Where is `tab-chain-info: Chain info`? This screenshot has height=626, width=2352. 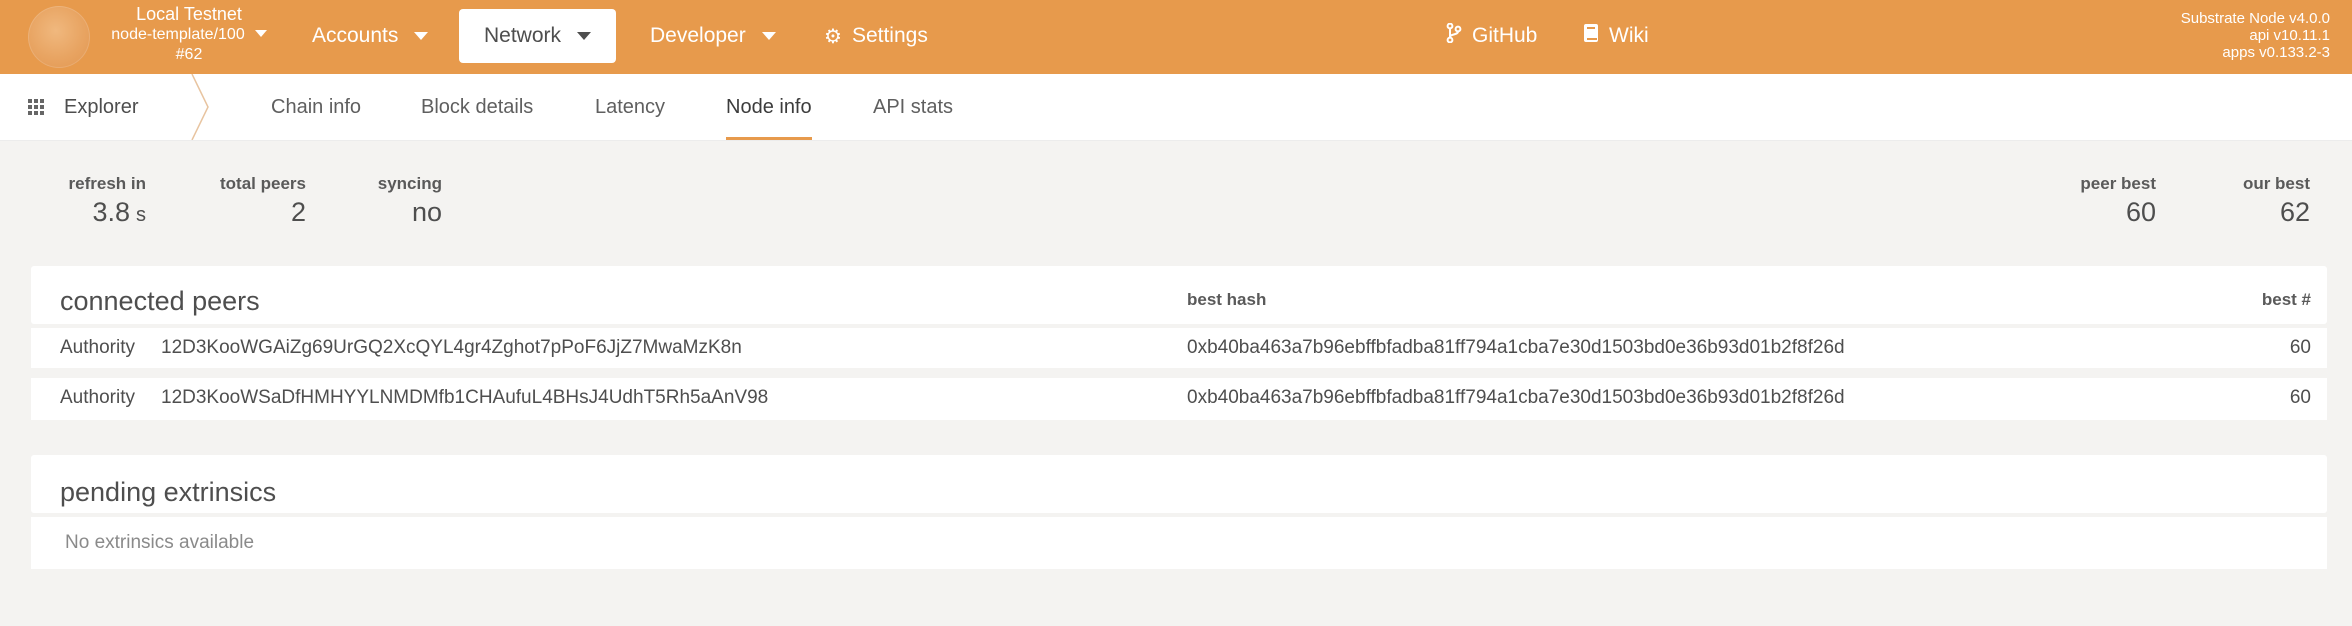
tab-chain-info: Chain info is located at coordinates (316, 107).